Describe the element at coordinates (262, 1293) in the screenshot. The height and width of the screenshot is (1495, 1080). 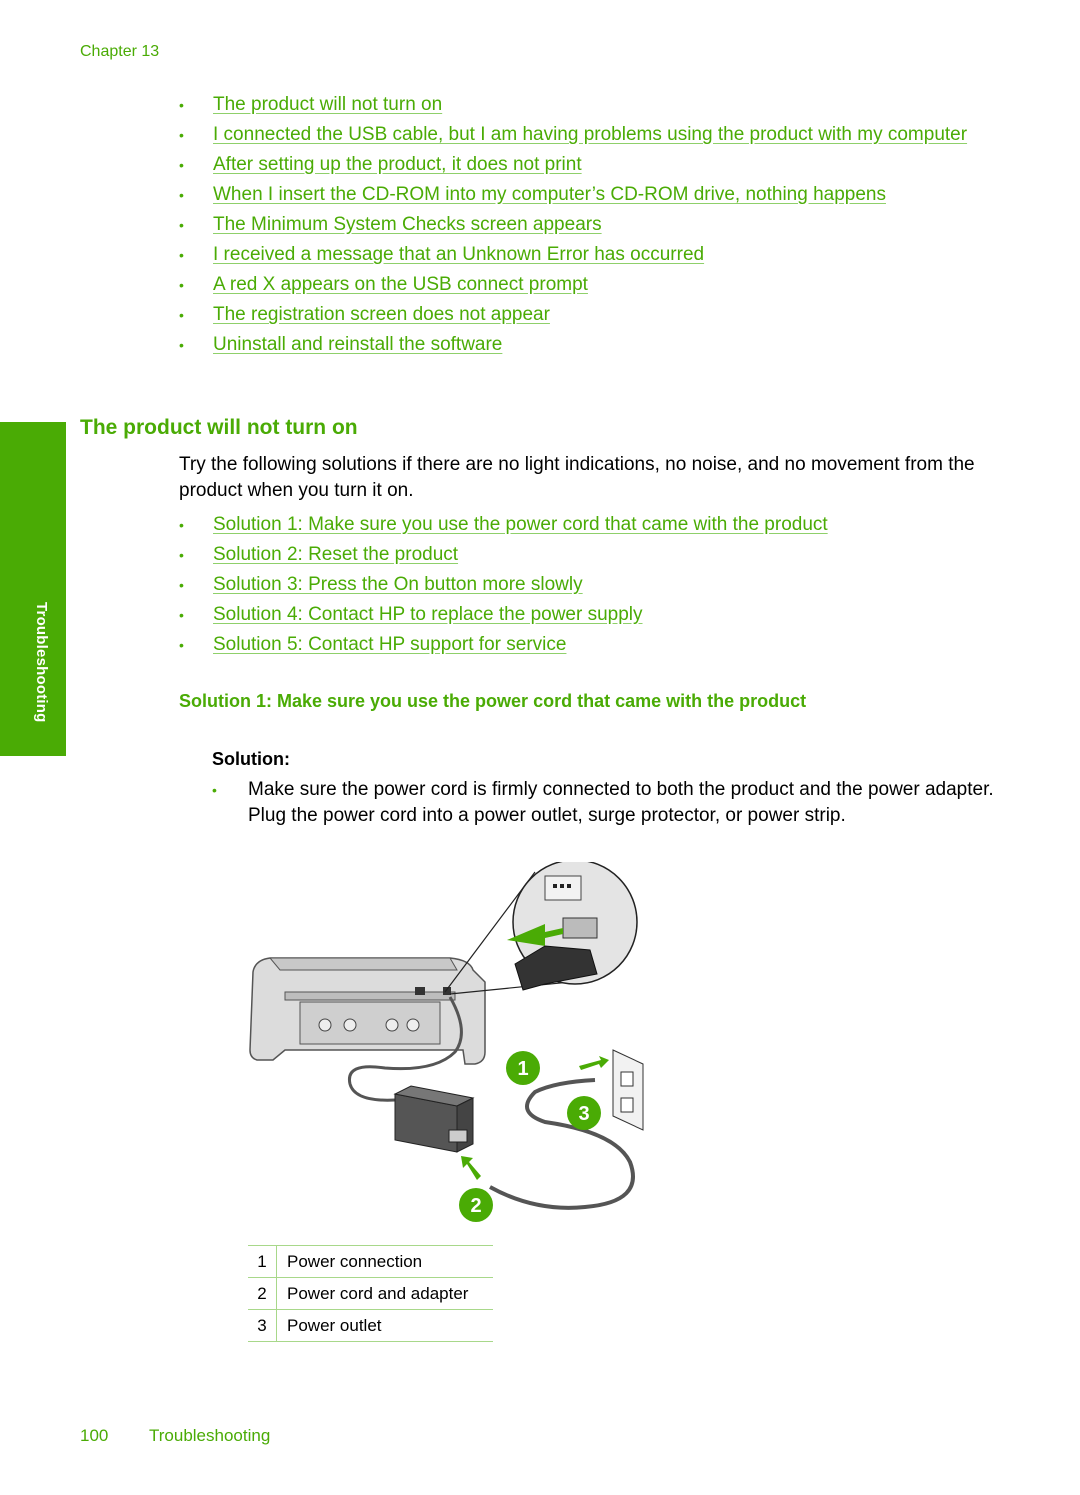
I see `legend-number: 2` at that location.